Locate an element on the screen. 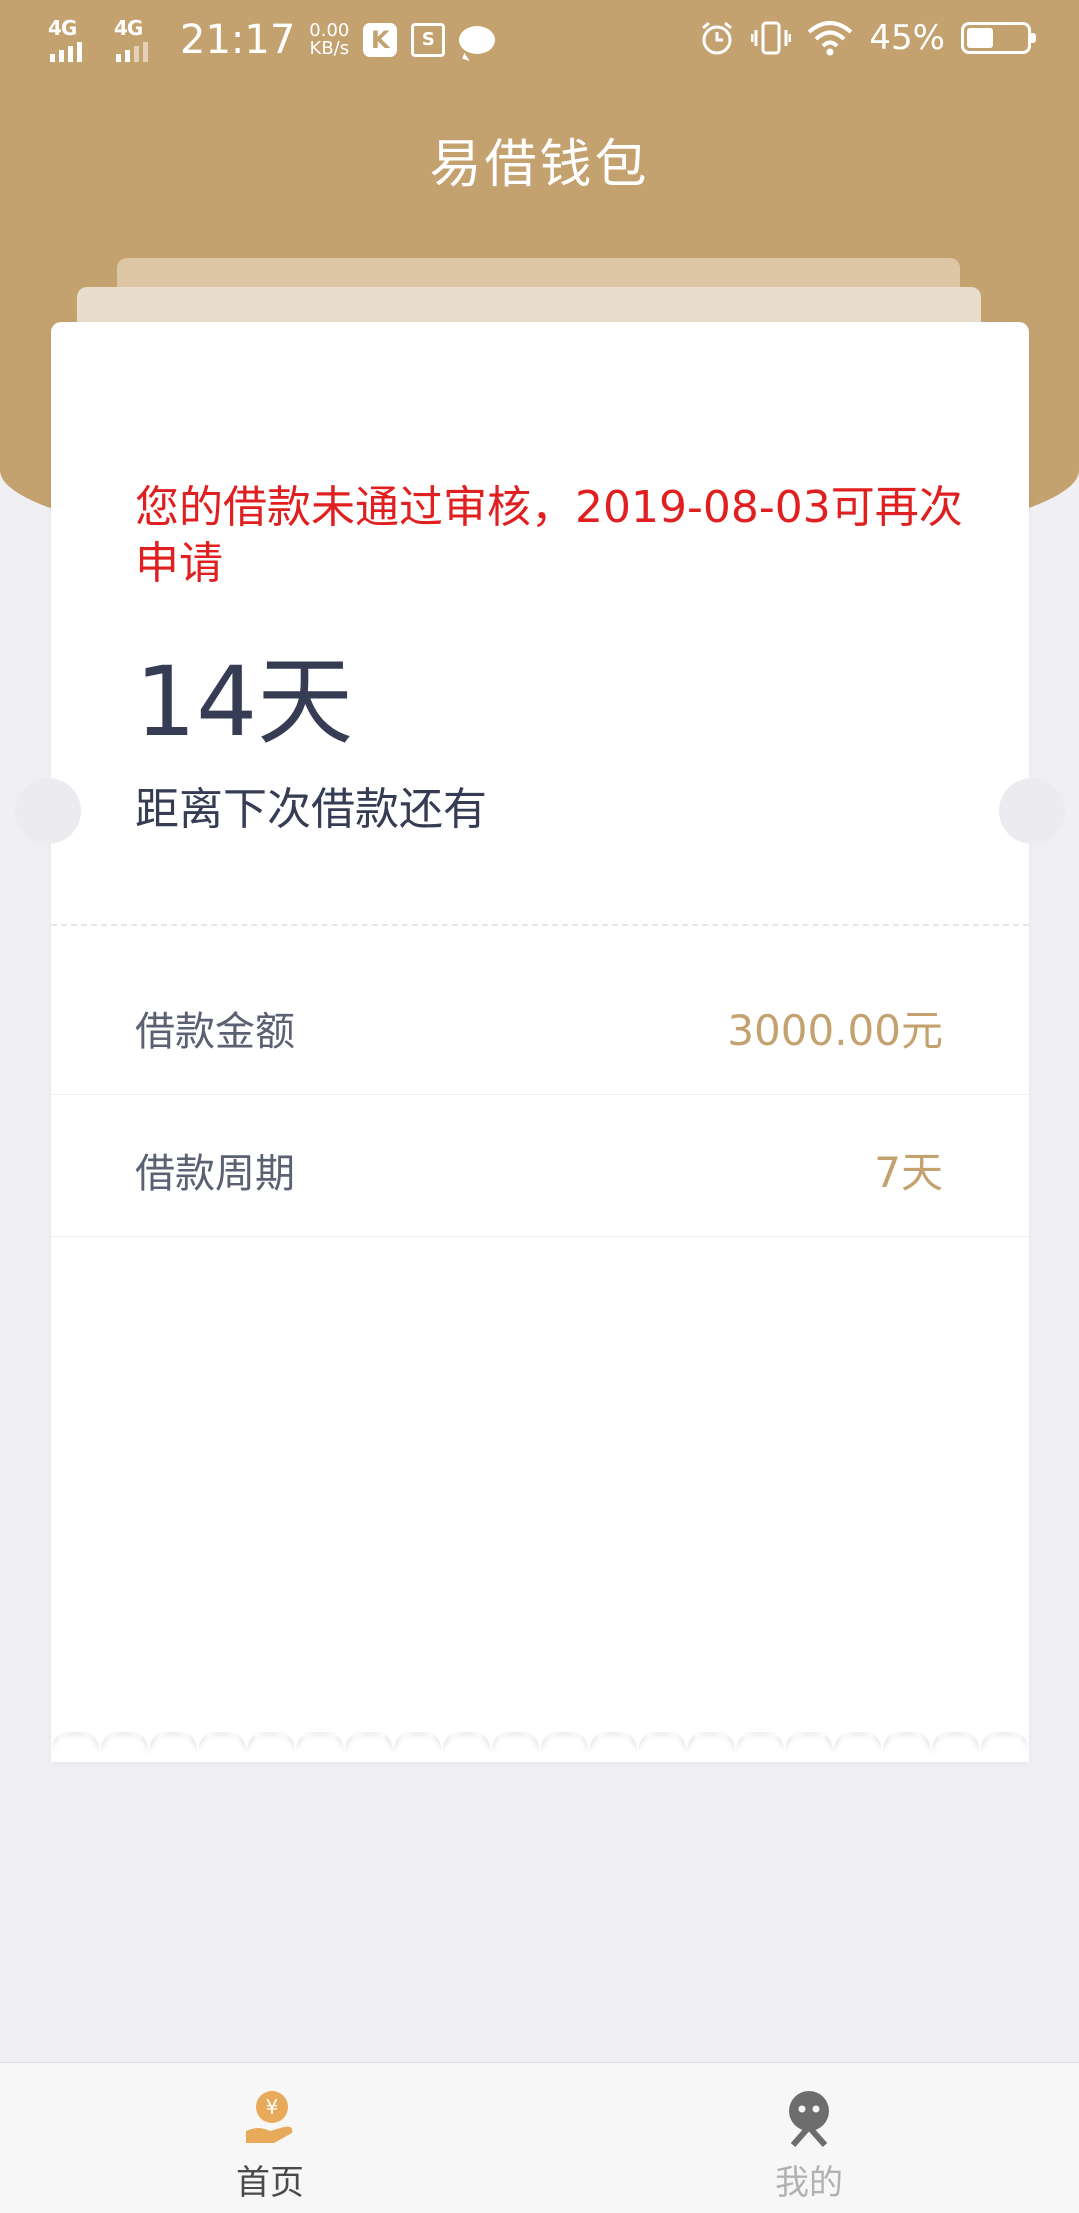 The width and height of the screenshot is (1079, 2213). tab-home: ¥ 首页 is located at coordinates (270, 2138).